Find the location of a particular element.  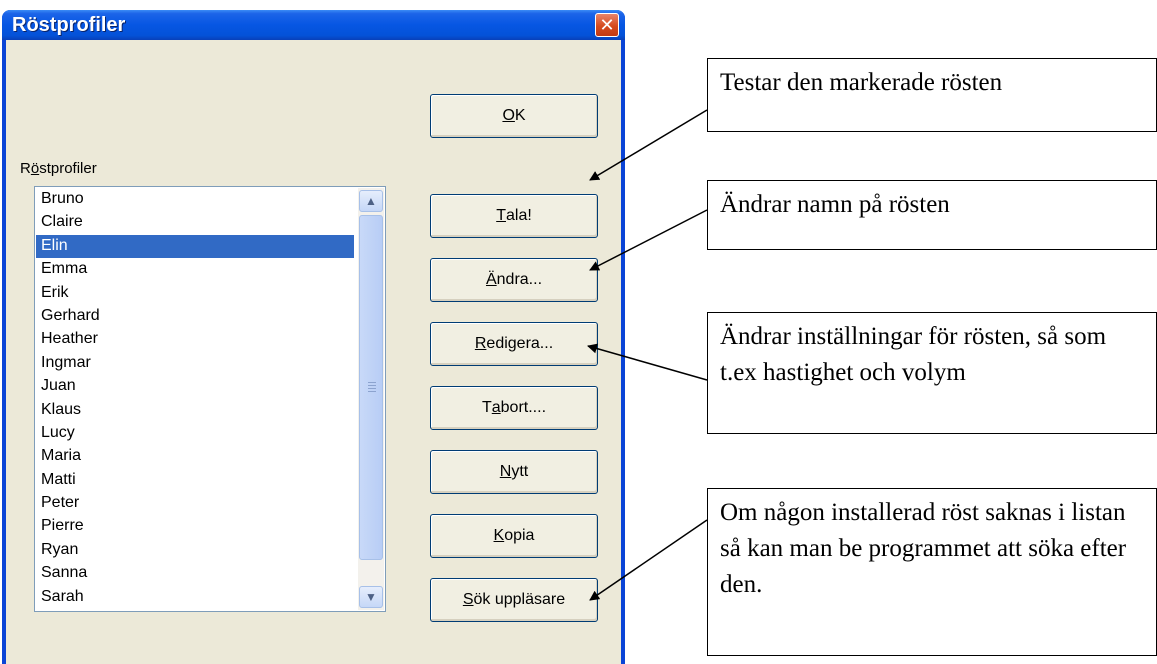

arrow-rename is located at coordinates (648, 240).